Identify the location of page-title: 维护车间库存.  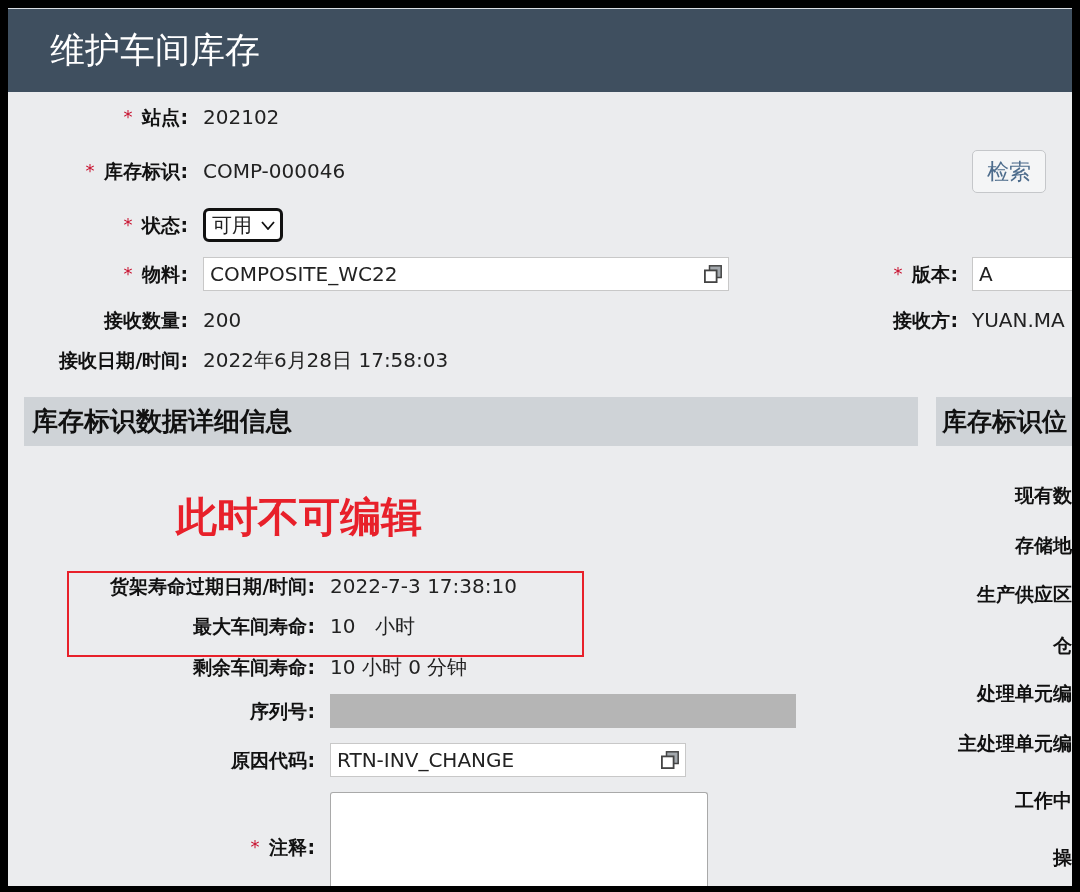
(155, 50).